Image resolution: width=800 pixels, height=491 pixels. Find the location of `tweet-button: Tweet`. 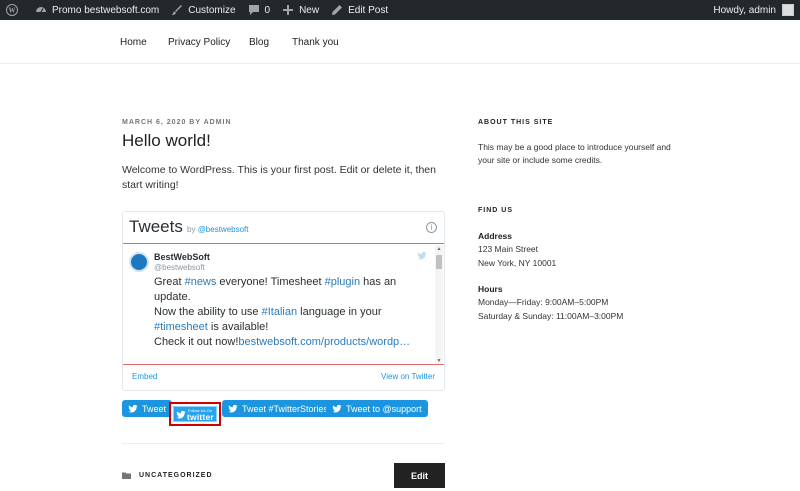

tweet-button: Tweet is located at coordinates (147, 408).